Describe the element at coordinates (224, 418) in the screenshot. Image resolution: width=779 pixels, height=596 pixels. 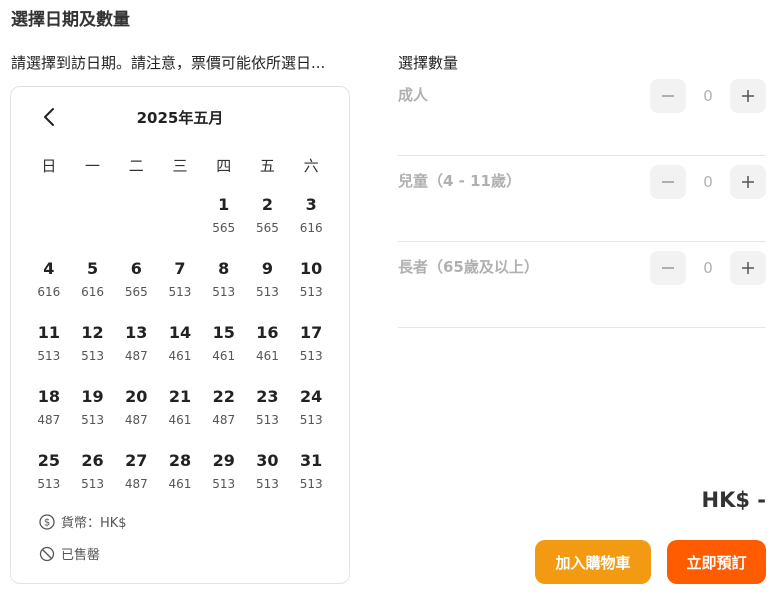
I see `calendar-day-22: 22 487` at that location.